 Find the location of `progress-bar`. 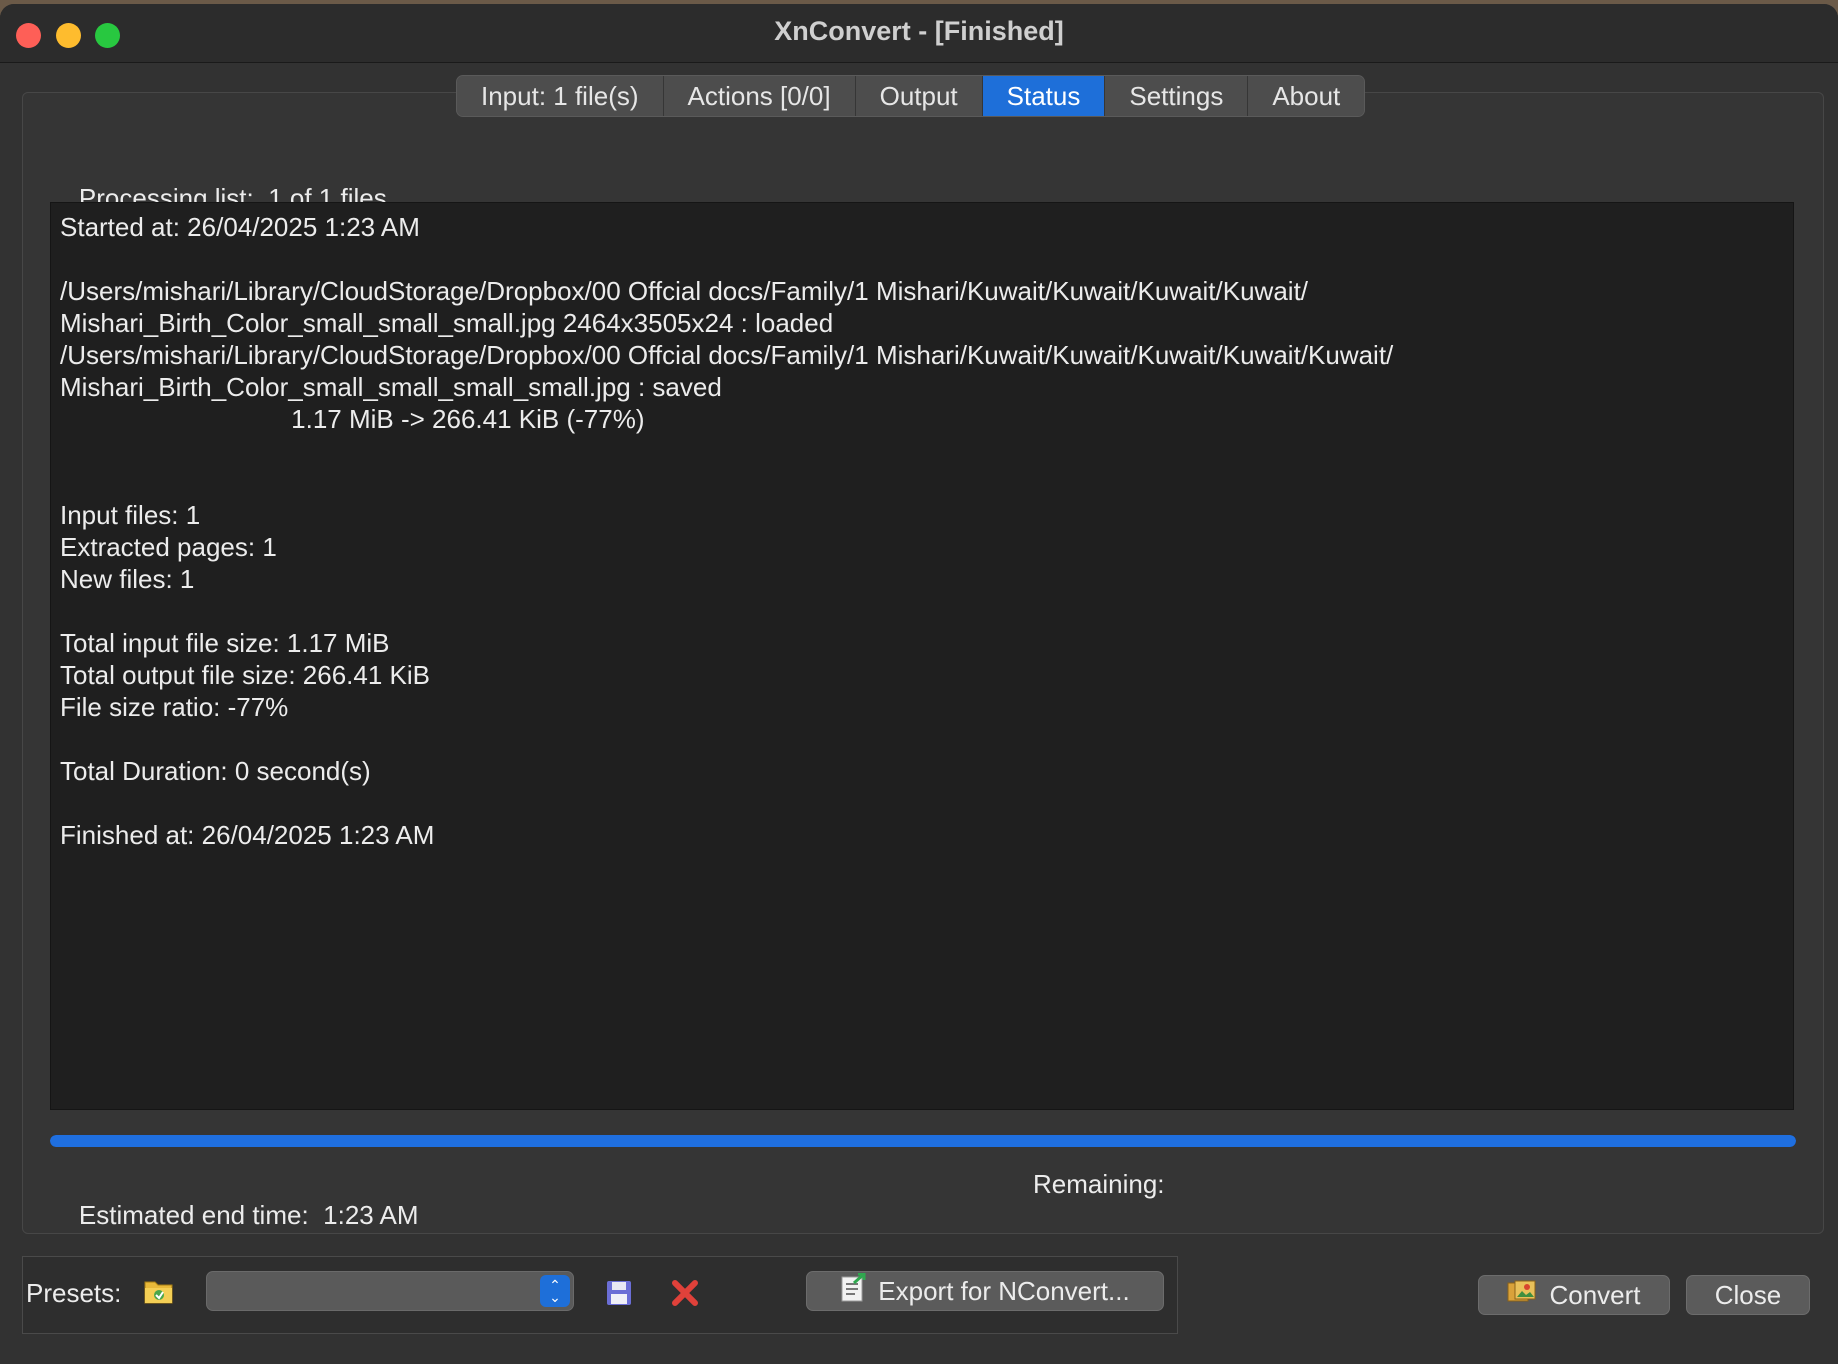

progress-bar is located at coordinates (923, 1141).